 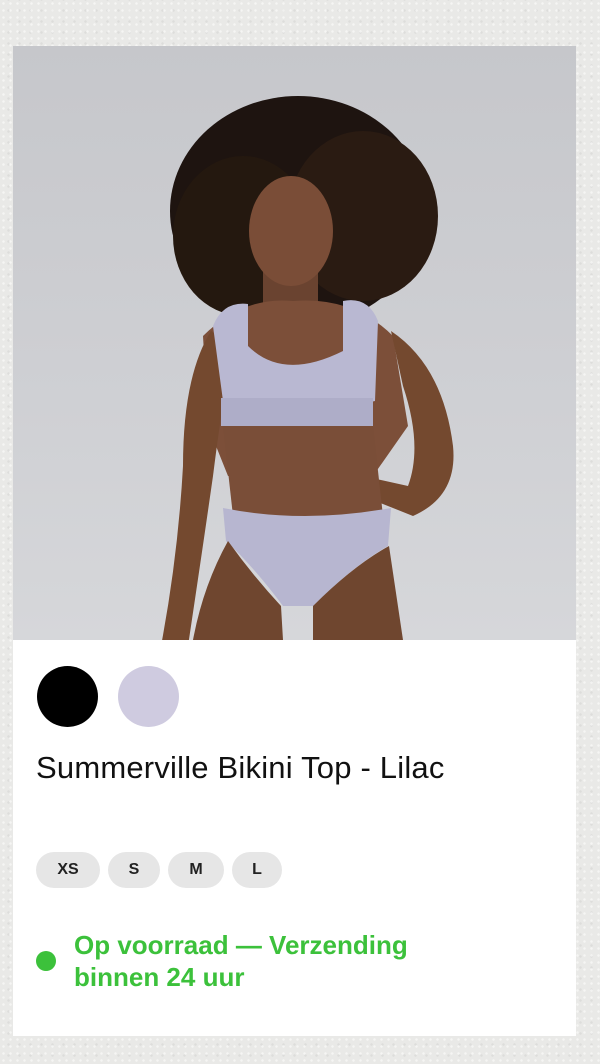 I want to click on size-m: M, so click(x=196, y=870).